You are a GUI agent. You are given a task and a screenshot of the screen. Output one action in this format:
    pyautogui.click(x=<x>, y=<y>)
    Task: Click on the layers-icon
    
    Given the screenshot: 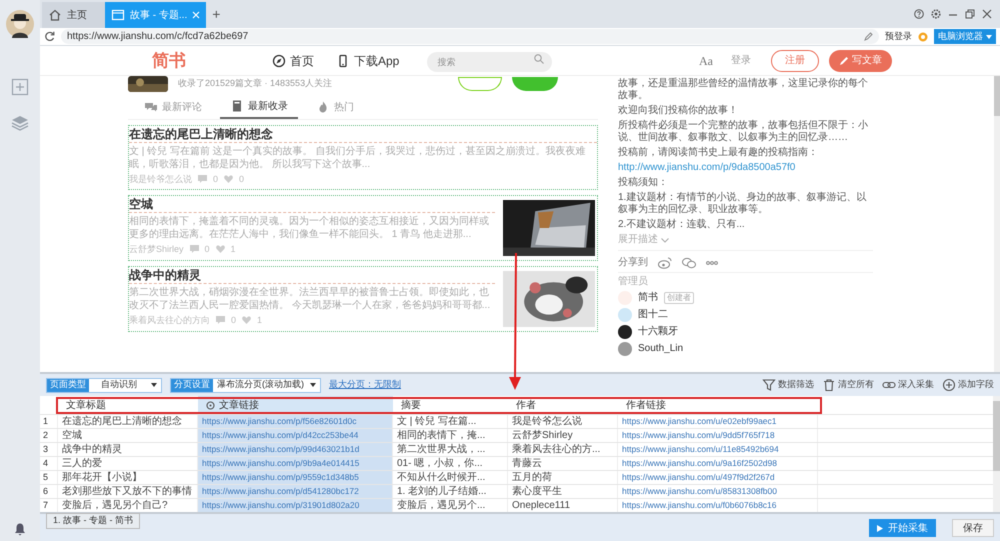 What is the action you would take?
    pyautogui.click(x=20, y=123)
    